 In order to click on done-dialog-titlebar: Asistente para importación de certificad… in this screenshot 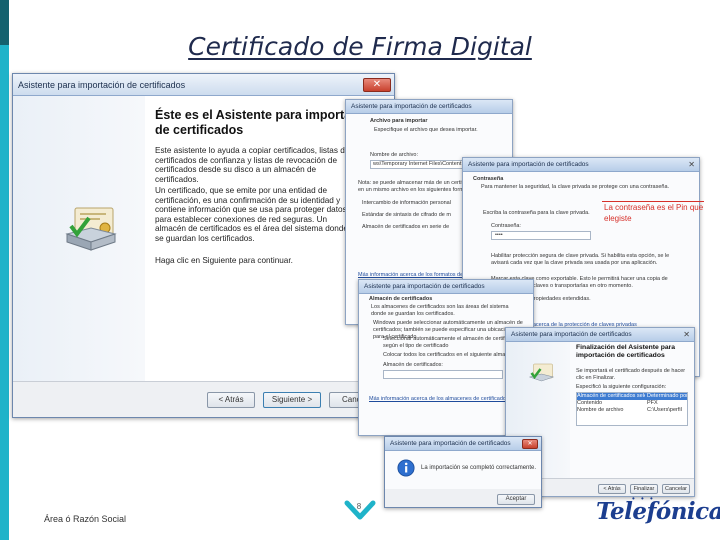, I will do `click(463, 444)`.